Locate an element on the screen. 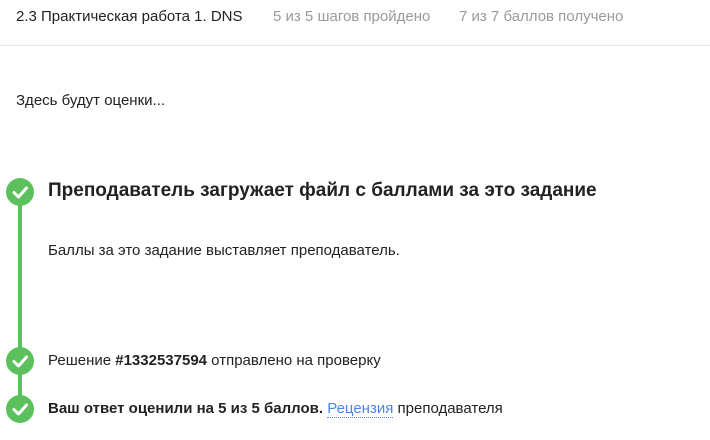  points-progress: 7 из 7 баллов получено is located at coordinates (541, 16).